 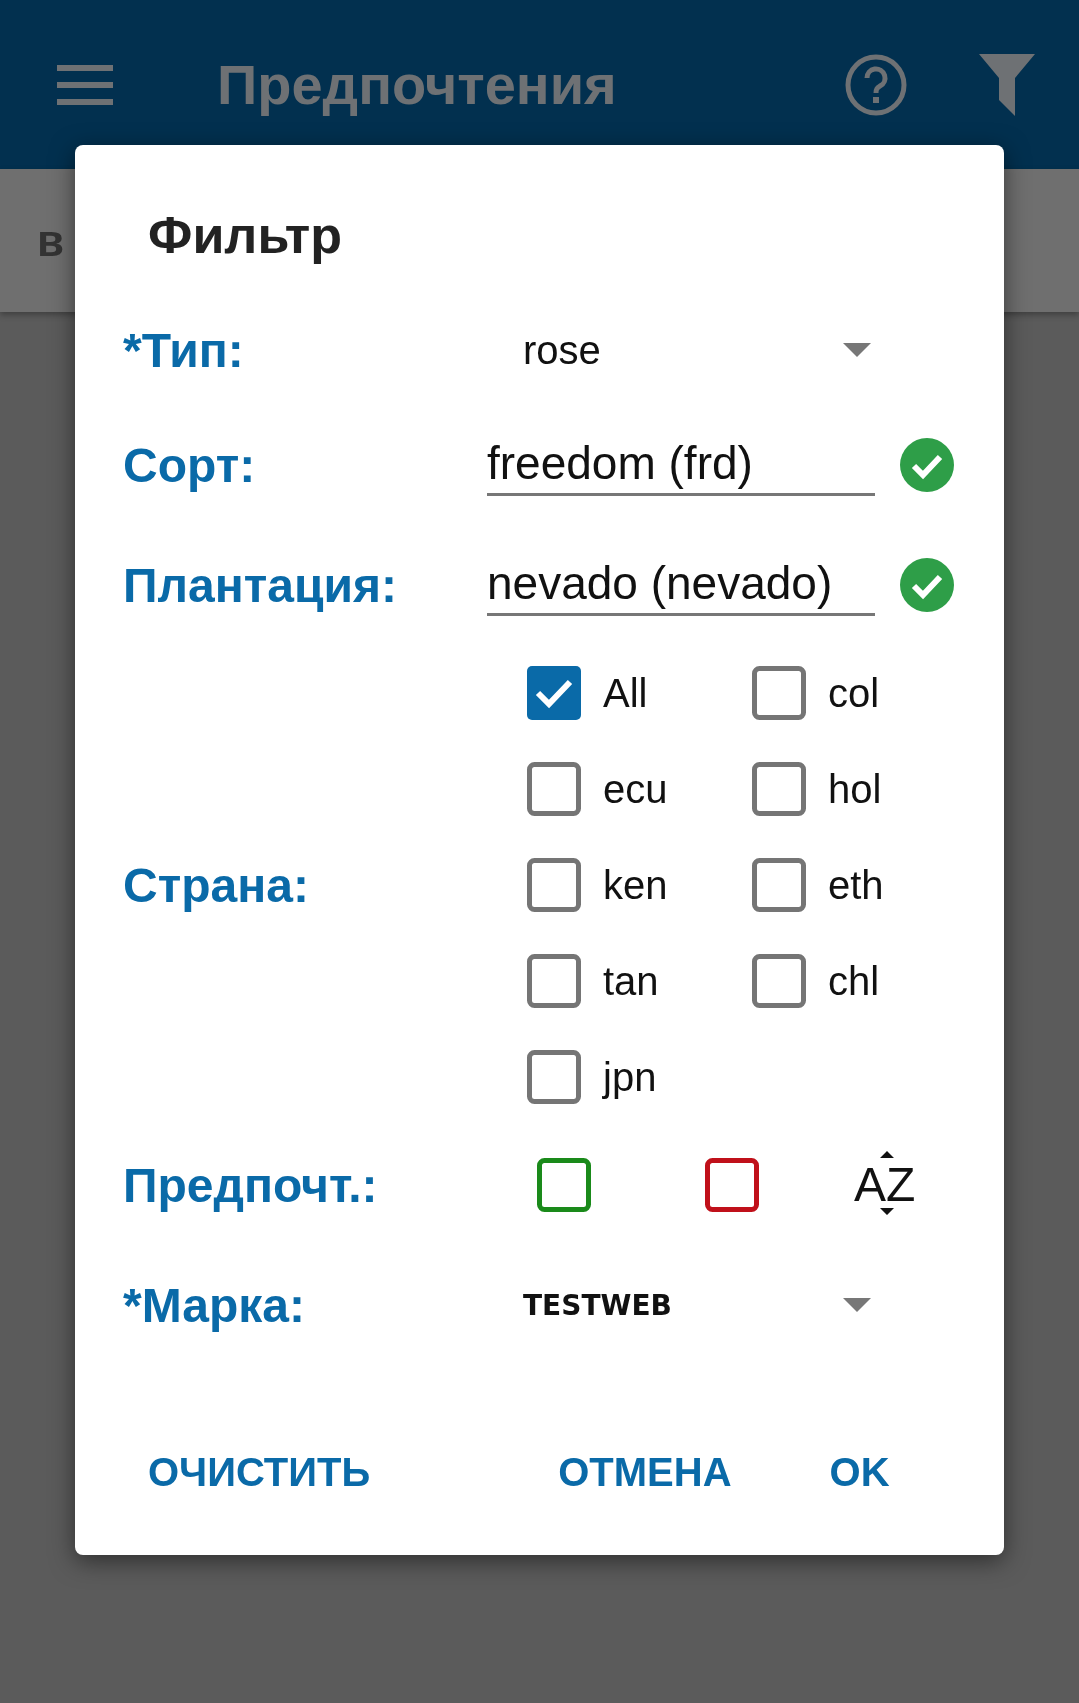 What do you see at coordinates (216, 885) in the screenshot?
I see `field-label: Страна:` at bounding box center [216, 885].